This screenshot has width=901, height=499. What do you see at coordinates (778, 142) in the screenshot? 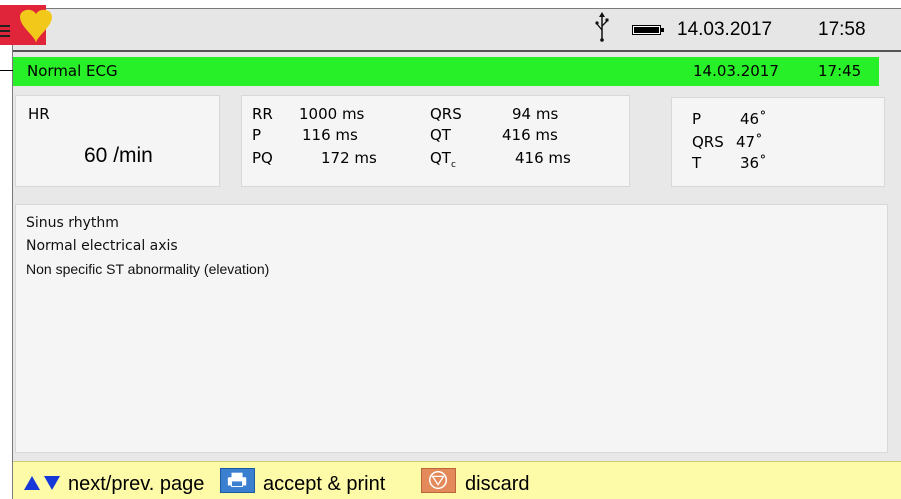
I see `electrical-axis-panel: P 46˚ QRS 47˚ T 36˚` at bounding box center [778, 142].